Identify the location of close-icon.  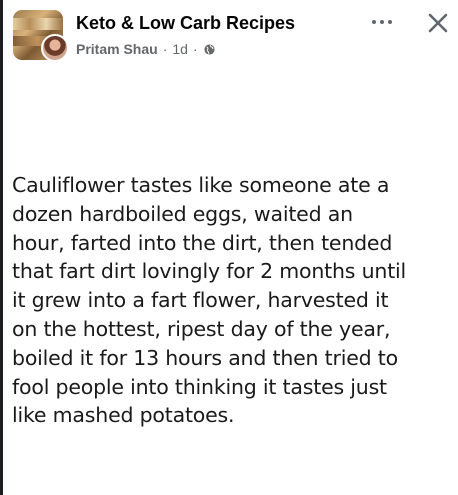
(438, 23).